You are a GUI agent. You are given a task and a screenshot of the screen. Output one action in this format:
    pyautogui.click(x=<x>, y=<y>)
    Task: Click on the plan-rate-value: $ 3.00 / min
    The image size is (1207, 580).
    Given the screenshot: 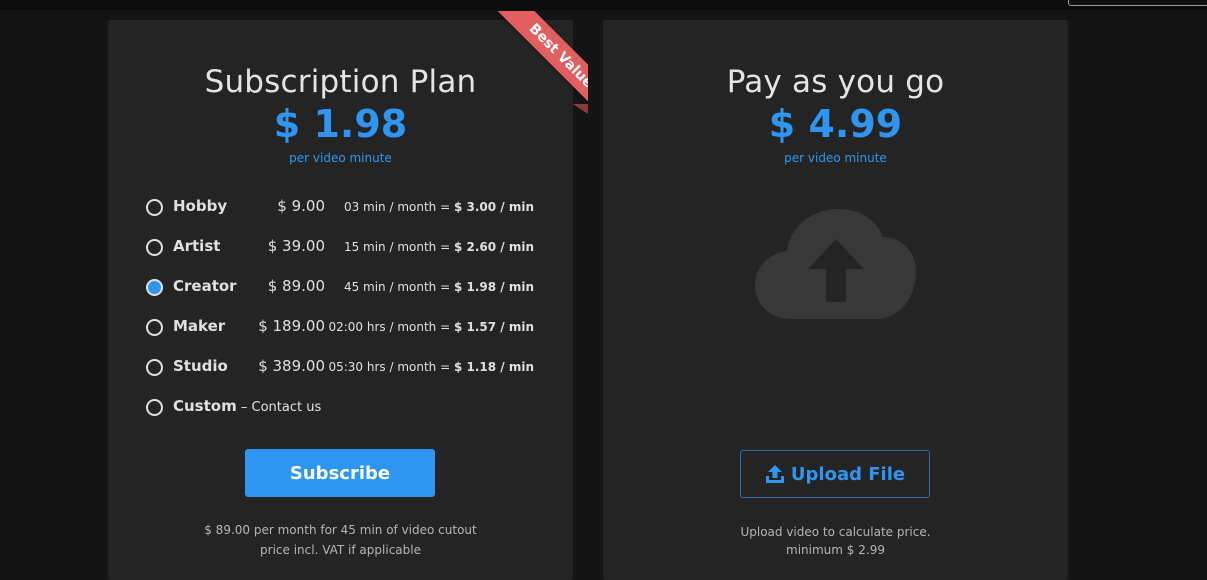 What is the action you would take?
    pyautogui.click(x=493, y=207)
    